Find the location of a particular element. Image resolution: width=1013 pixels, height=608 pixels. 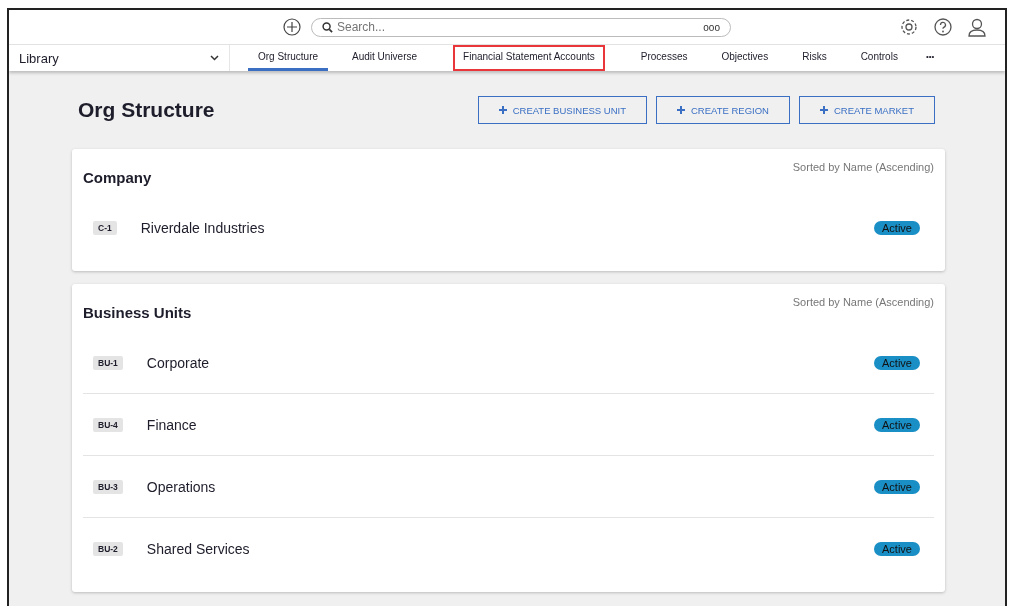

create-button: CREATE BUSINESS UNIT is located at coordinates (562, 110).